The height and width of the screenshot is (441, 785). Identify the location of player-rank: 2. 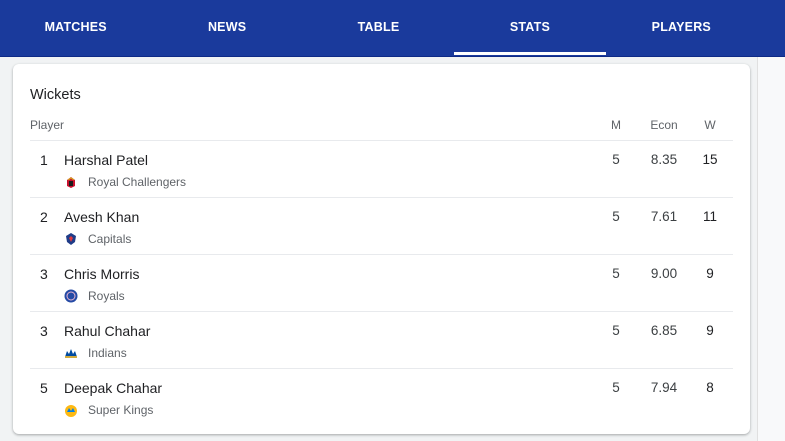
(44, 217).